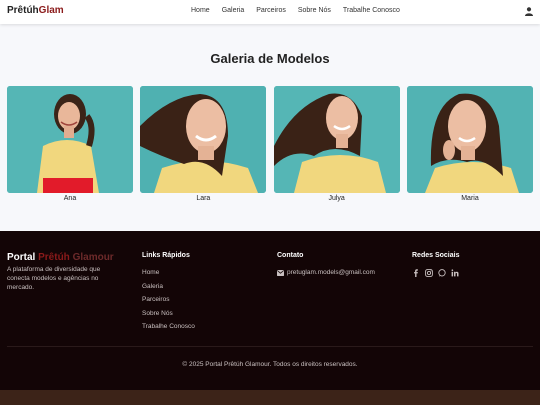 Image resolution: width=540 pixels, height=405 pixels. What do you see at coordinates (455, 273) in the screenshot?
I see `linkedin-icon` at bounding box center [455, 273].